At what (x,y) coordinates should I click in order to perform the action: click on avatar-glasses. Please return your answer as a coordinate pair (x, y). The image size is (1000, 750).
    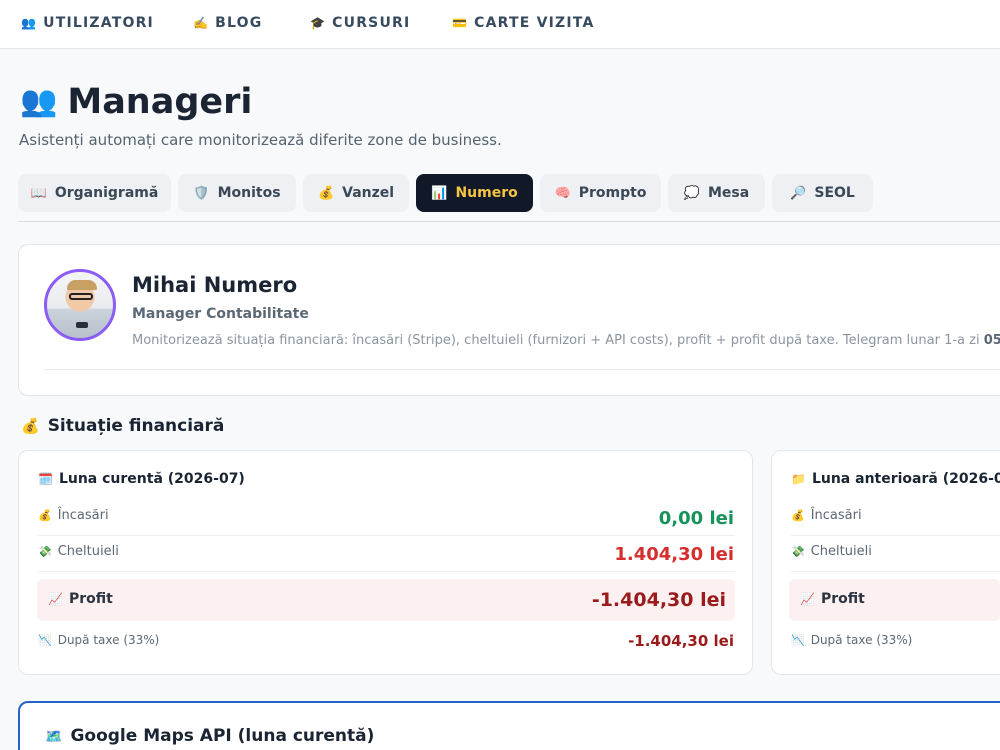
    Looking at the image, I should click on (81, 296).